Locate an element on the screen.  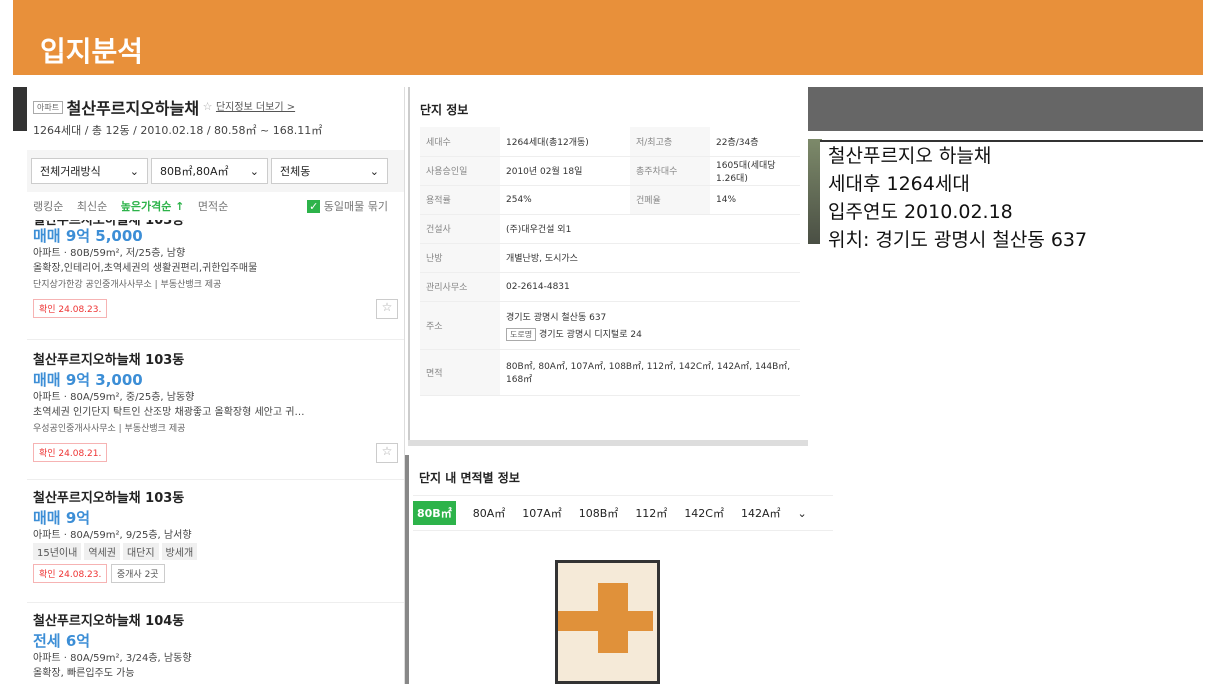
summary-line: 철산푸르지오 하늘채 is located at coordinates (910, 156).